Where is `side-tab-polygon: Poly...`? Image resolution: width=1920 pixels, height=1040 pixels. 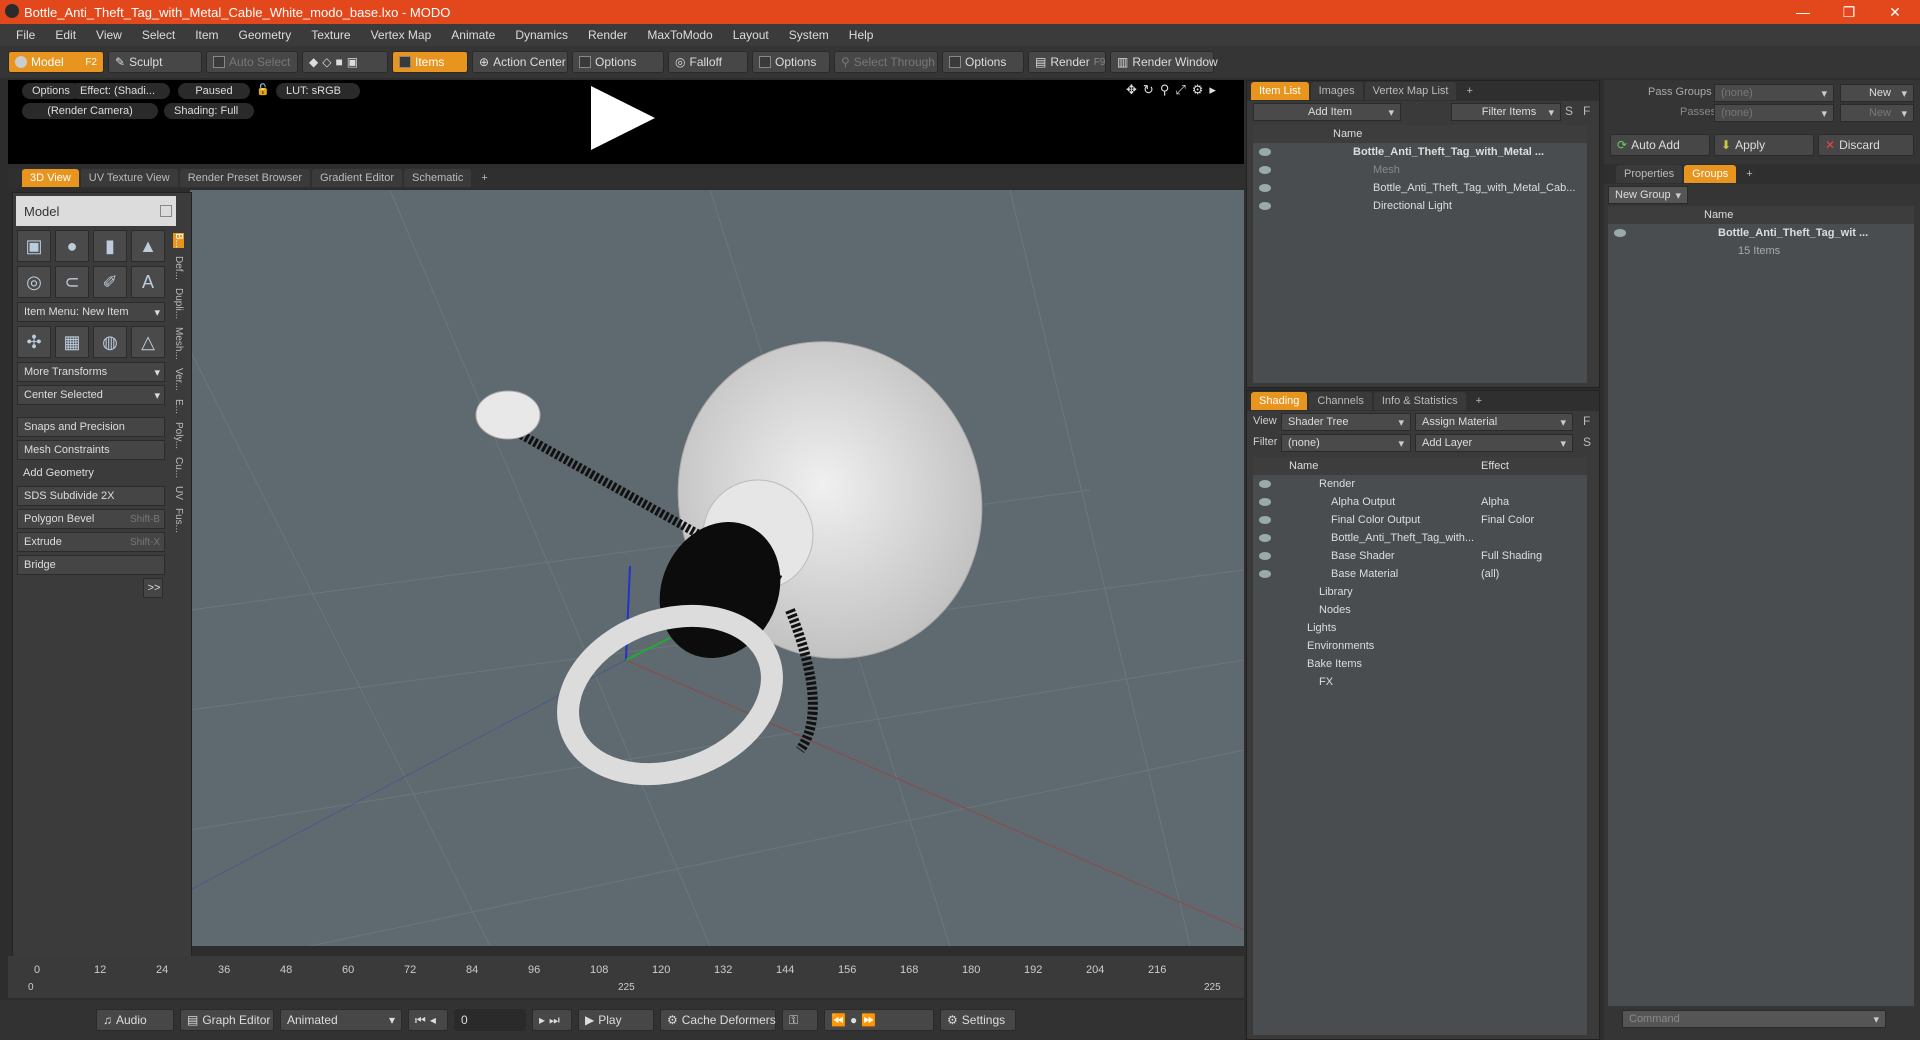 side-tab-polygon: Poly... is located at coordinates (178, 435).